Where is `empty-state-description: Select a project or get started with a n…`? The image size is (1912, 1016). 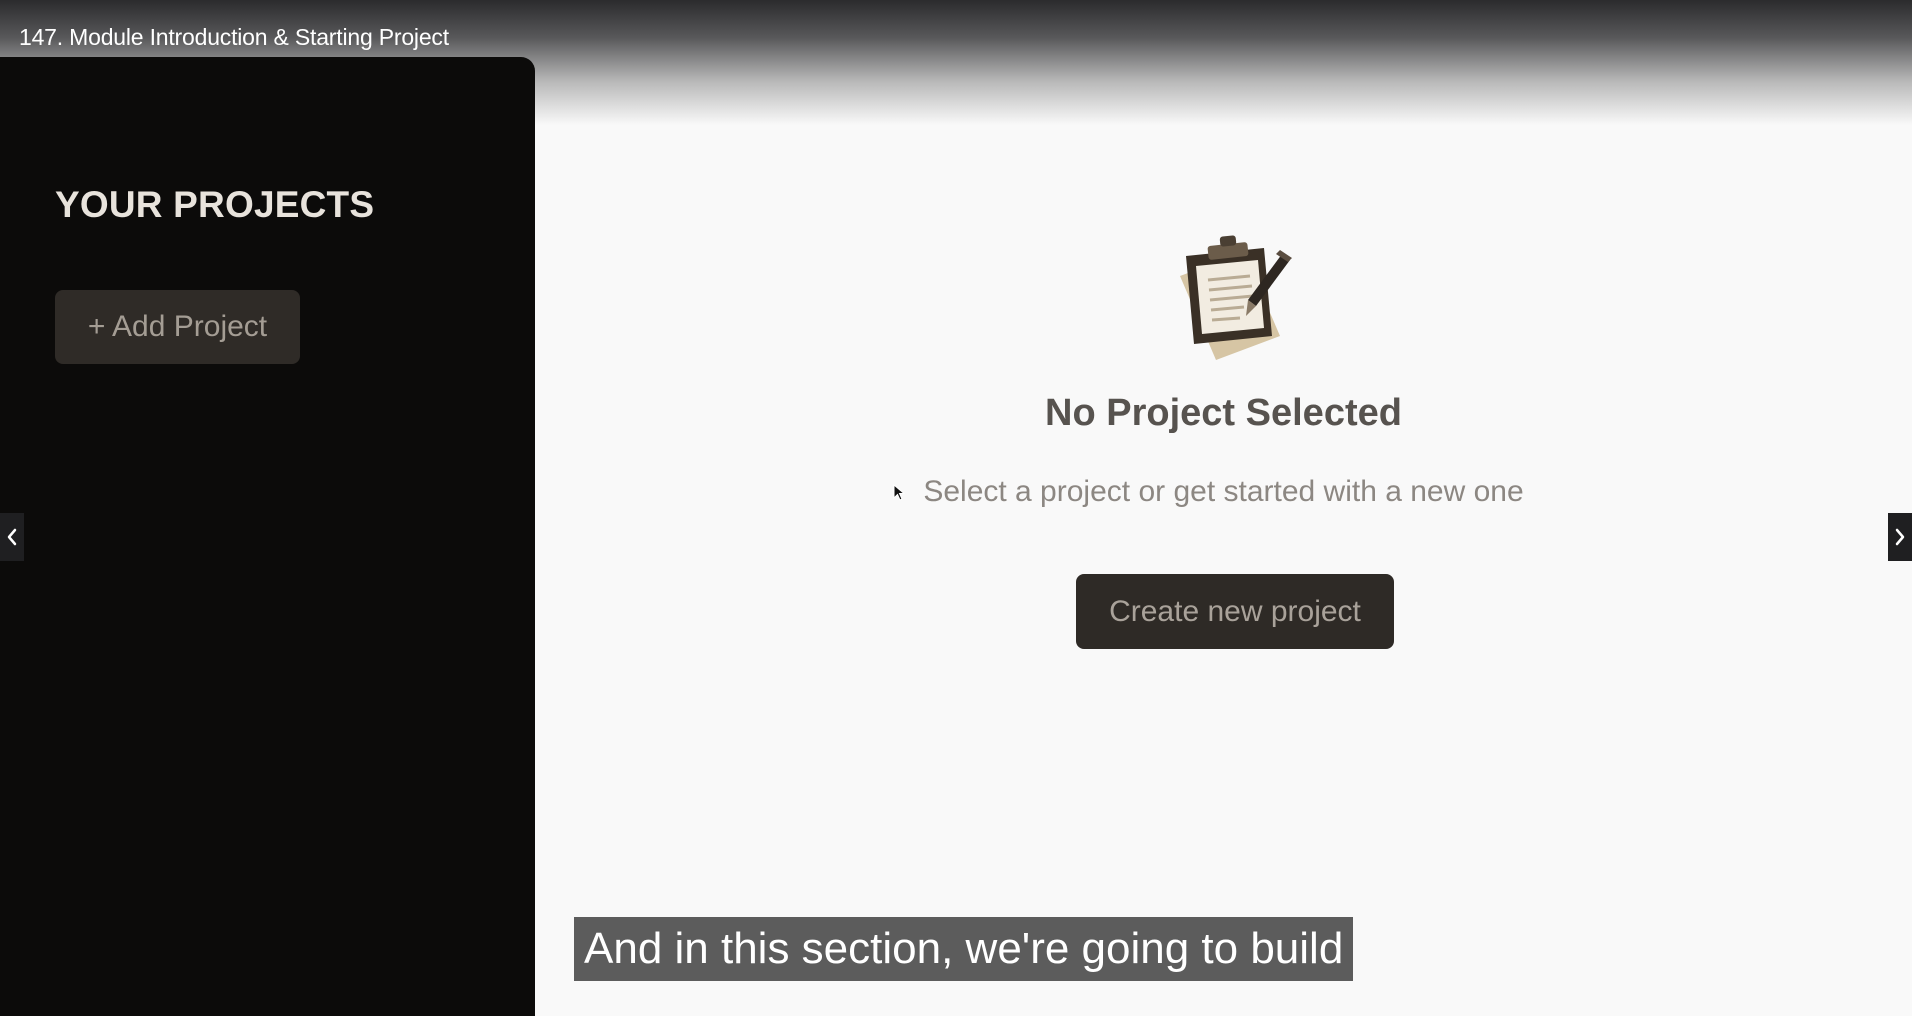
empty-state-description: Select a project or get started with a n… is located at coordinates (1223, 491).